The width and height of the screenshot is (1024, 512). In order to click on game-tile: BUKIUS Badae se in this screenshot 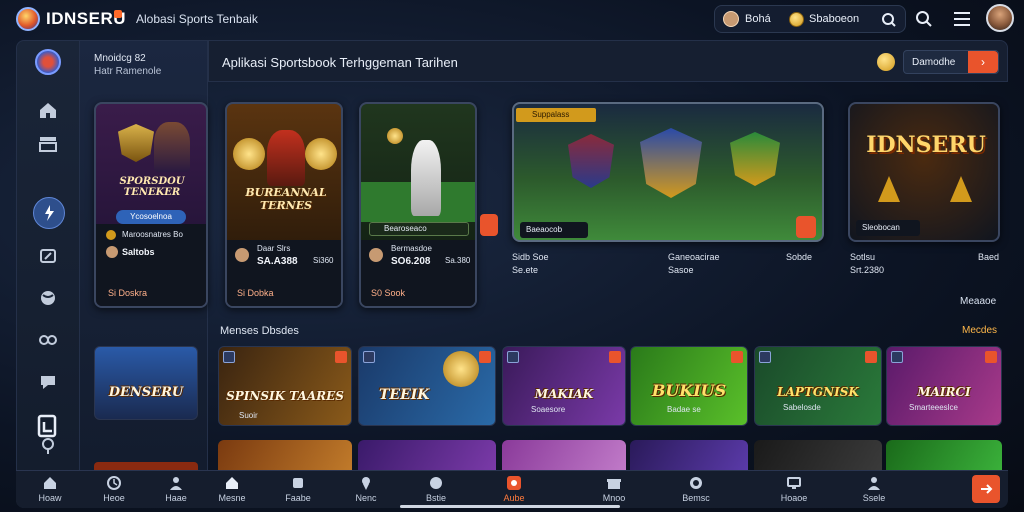, I will do `click(689, 386)`.